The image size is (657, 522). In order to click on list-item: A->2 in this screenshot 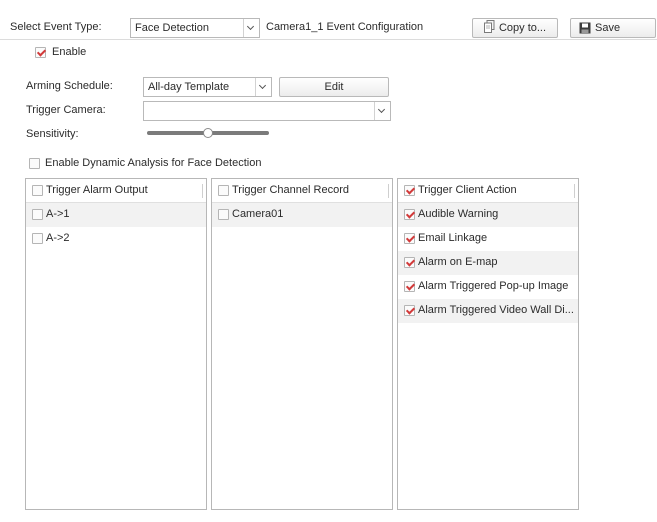, I will do `click(116, 239)`.